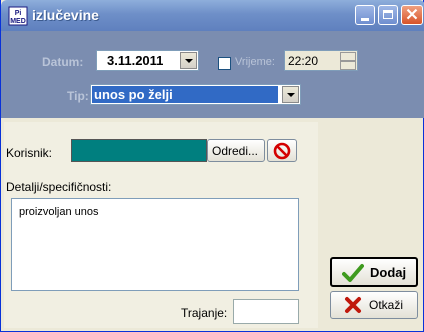 This screenshot has height=332, width=424. I want to click on otkazi-label: Otkaži, so click(386, 305).